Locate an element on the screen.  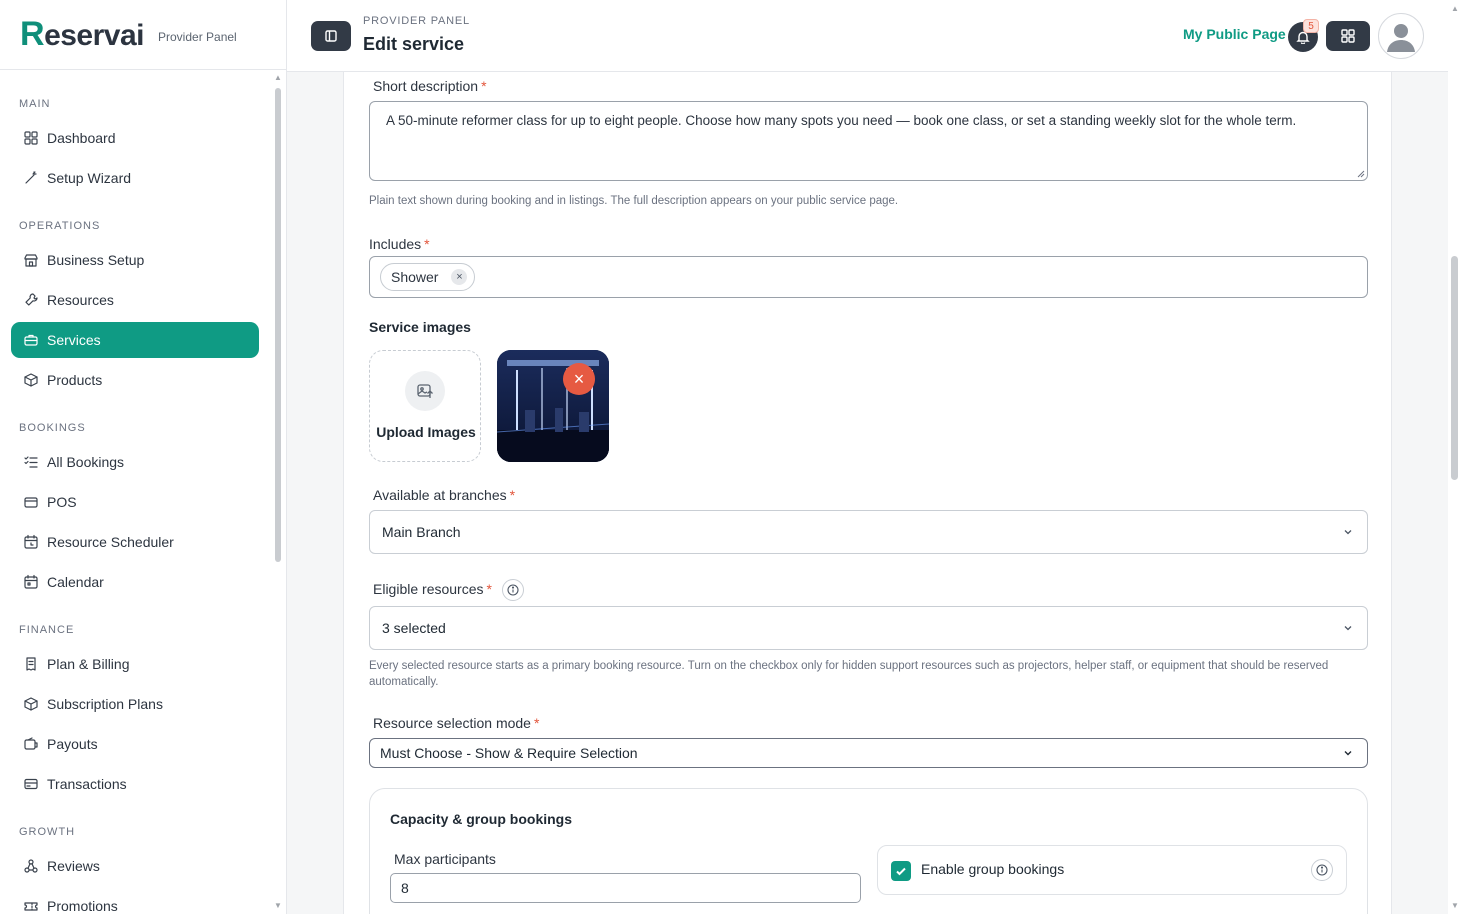
page-scrollbar: ▲ ▼ is located at coordinates (1455, 457).